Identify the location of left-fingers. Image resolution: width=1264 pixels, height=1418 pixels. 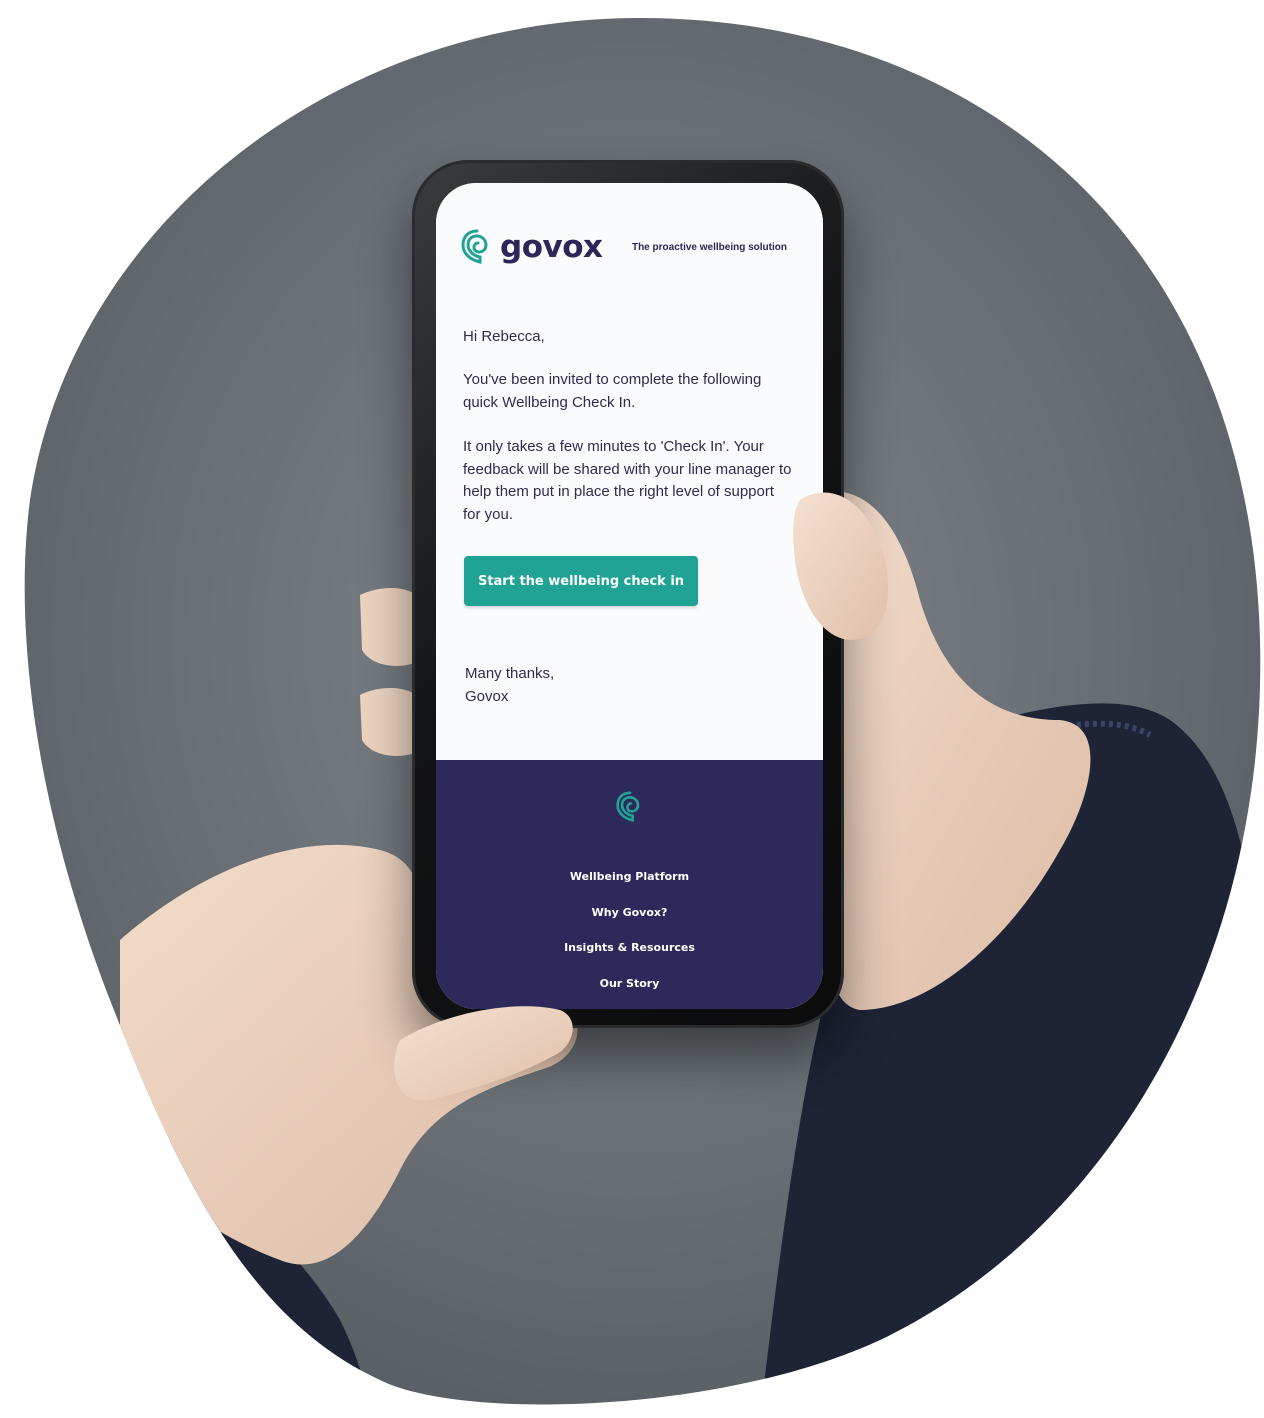
(390, 627).